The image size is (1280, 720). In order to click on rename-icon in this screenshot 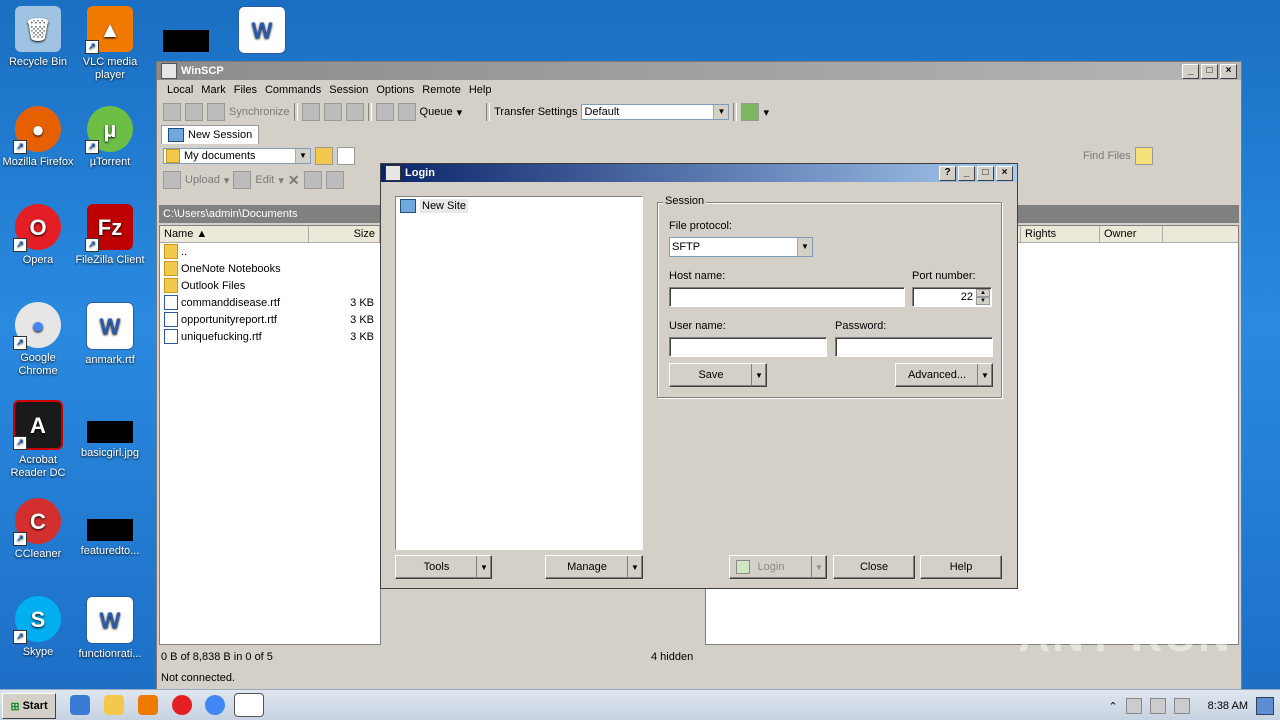, I will do `click(312, 180)`.